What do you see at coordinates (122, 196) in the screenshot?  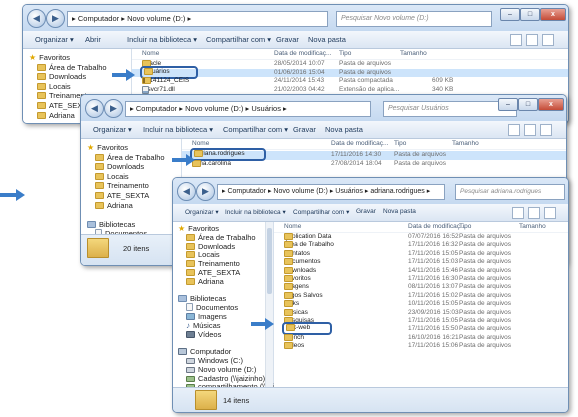 I see `tree-item: ATE_SEXTA` at bounding box center [122, 196].